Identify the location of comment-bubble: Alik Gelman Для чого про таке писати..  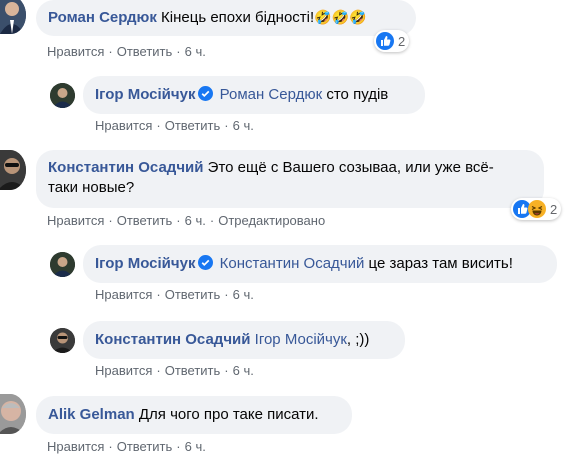
(194, 415).